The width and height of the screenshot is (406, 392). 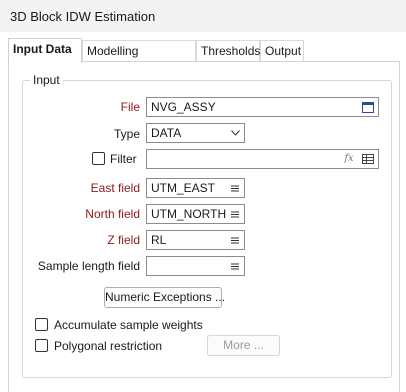 What do you see at coordinates (235, 133) in the screenshot?
I see `chevron-down-icon` at bounding box center [235, 133].